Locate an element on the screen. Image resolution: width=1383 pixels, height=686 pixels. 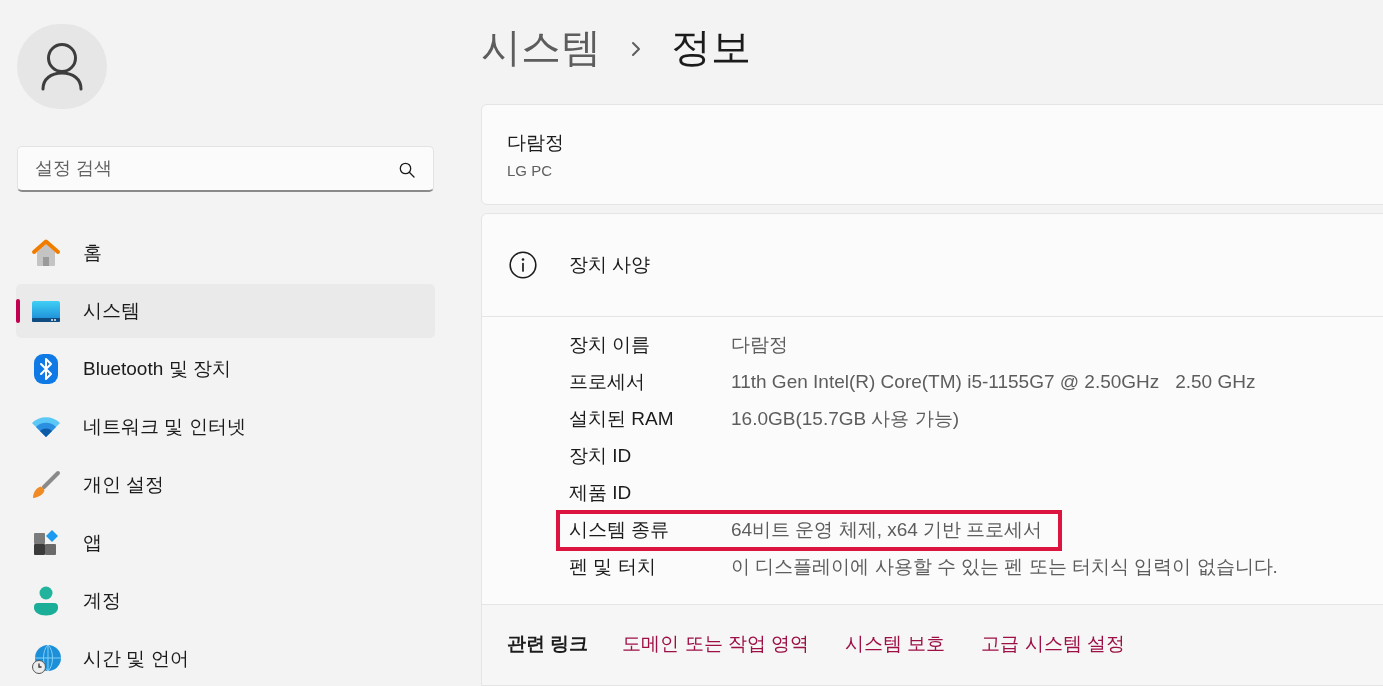
device-name: 다람정 is located at coordinates (535, 143).